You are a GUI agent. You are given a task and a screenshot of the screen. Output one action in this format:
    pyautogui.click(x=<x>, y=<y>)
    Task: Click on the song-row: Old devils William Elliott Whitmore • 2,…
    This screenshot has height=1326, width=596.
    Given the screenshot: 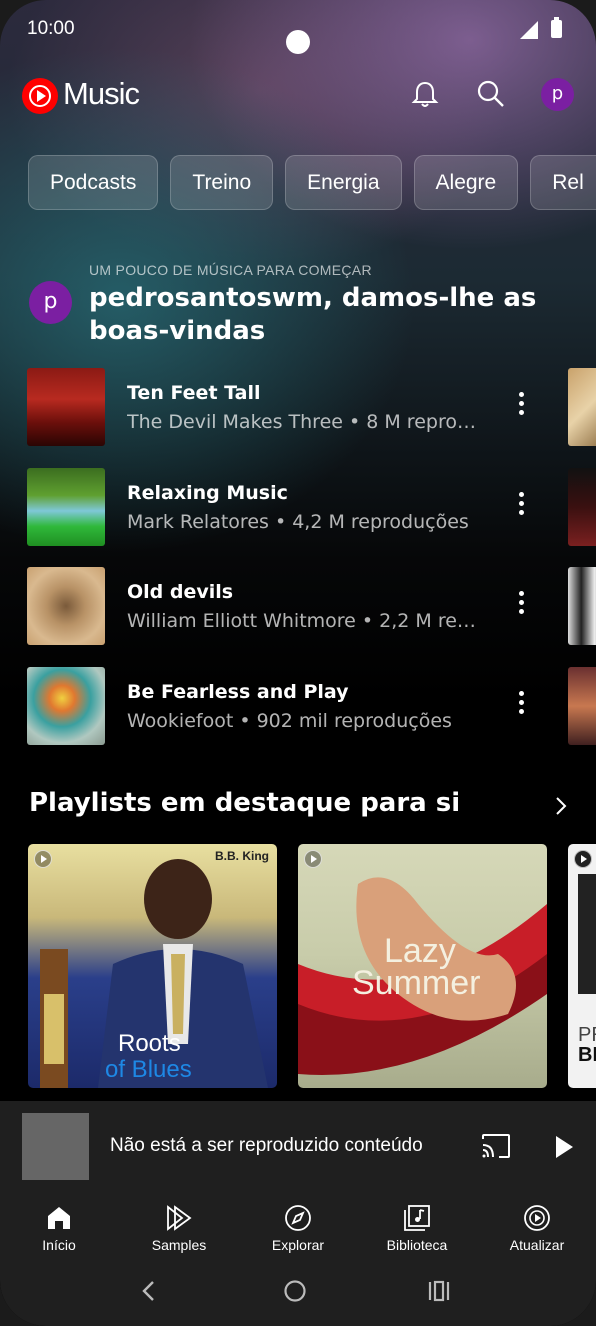 What is the action you would take?
    pyautogui.click(x=298, y=607)
    